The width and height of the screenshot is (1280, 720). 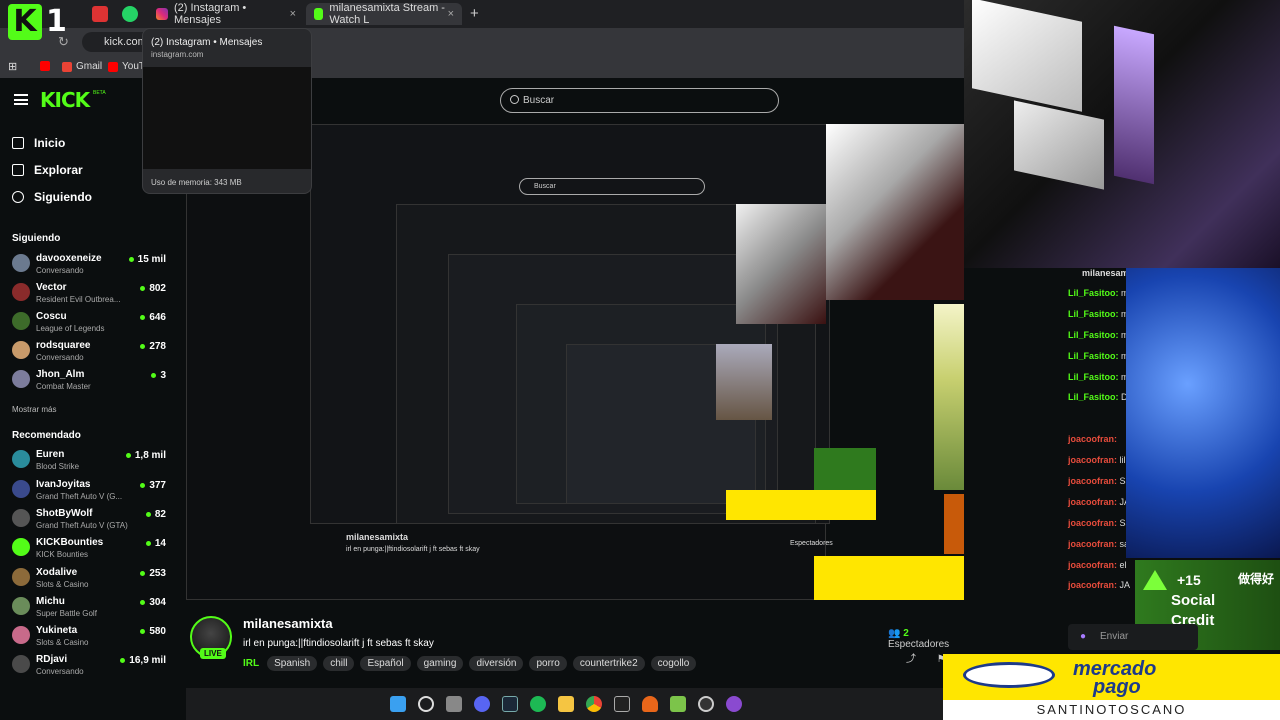 I want to click on sidebar-channel: KICKBounties KICK Bounties 14, so click(x=89, y=548).